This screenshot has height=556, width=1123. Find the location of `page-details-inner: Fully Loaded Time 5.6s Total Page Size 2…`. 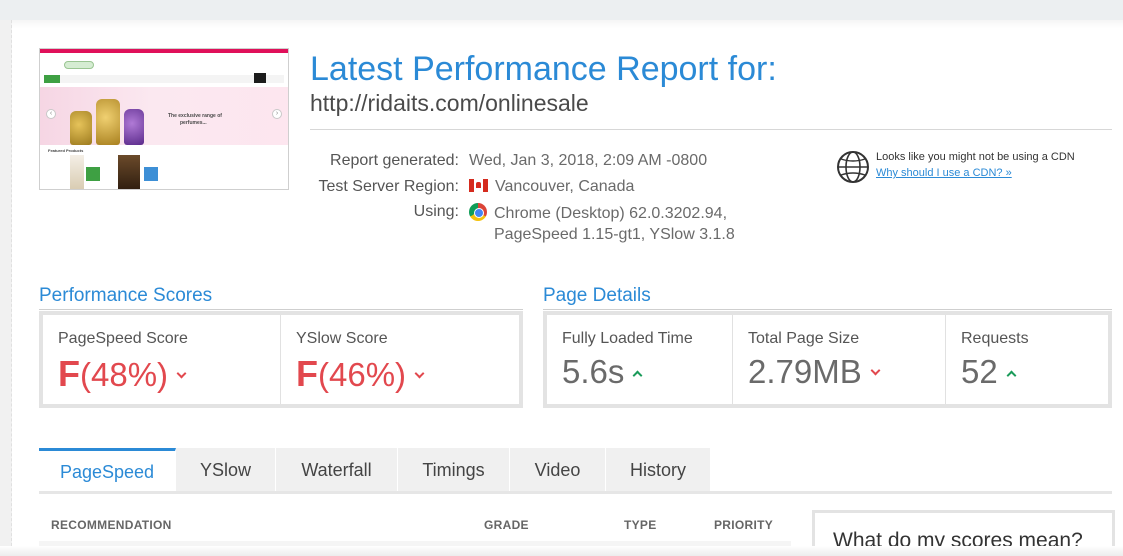

page-details-inner: Fully Loaded Time 5.6s Total Page Size 2… is located at coordinates (827, 359).